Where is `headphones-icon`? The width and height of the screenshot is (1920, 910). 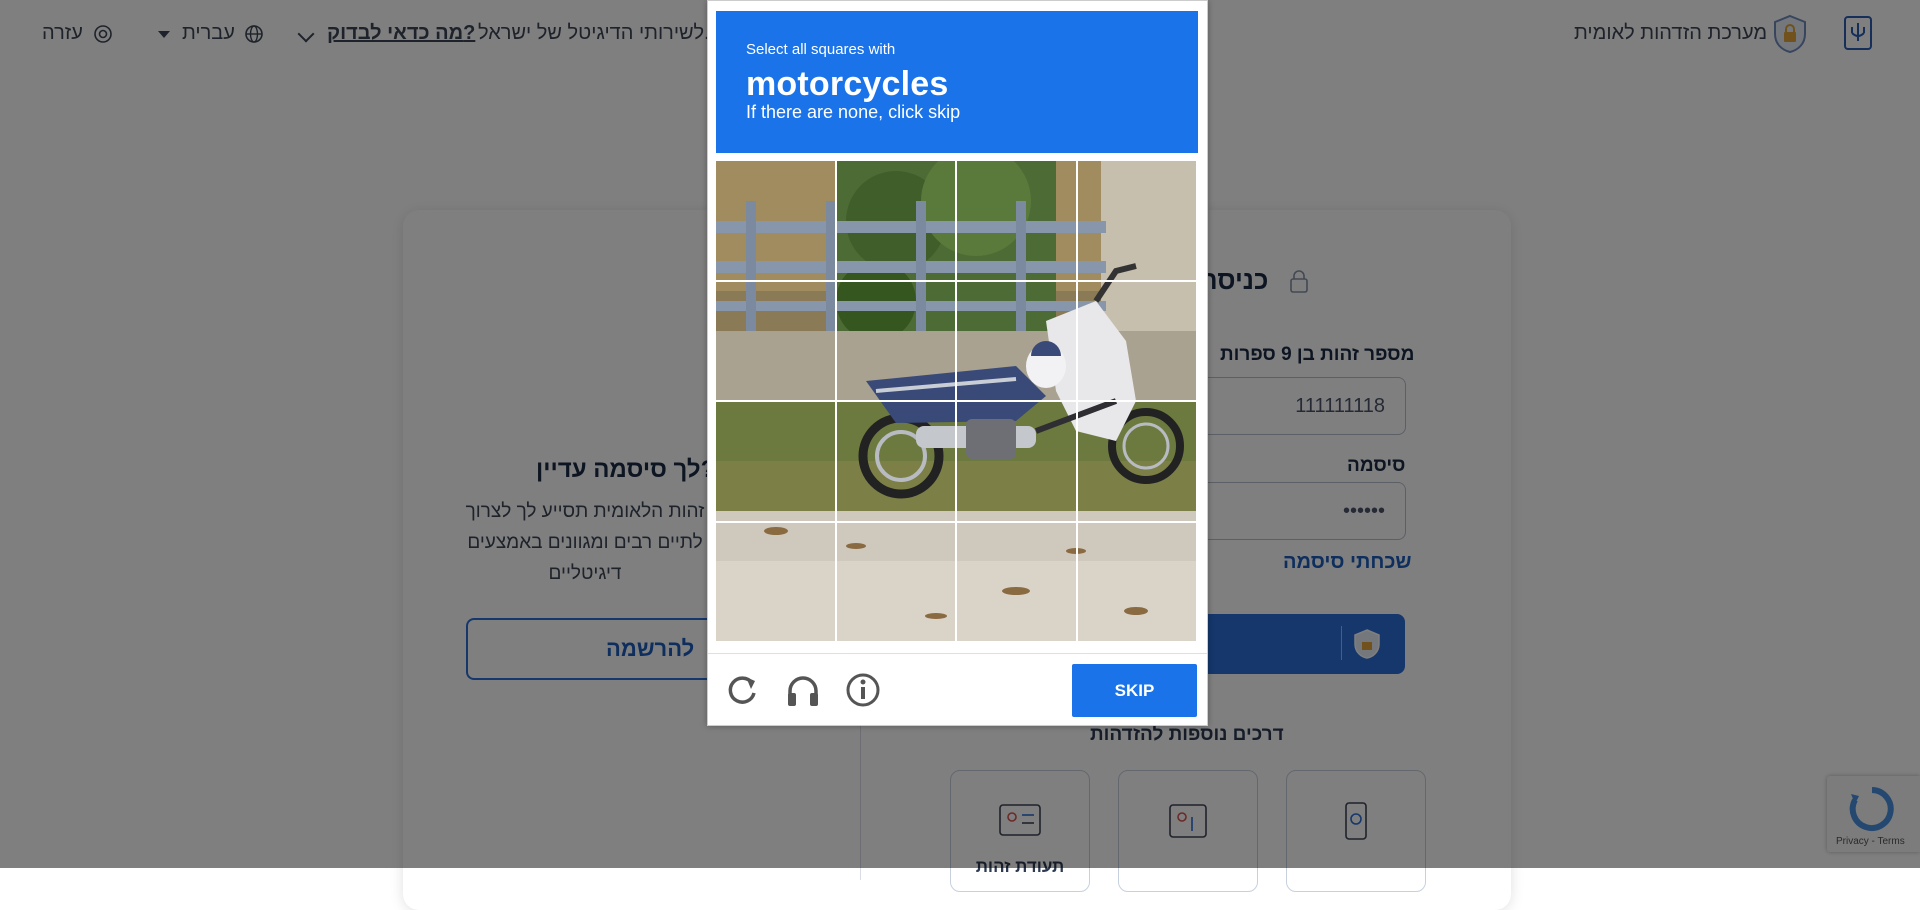
headphones-icon is located at coordinates (803, 690).